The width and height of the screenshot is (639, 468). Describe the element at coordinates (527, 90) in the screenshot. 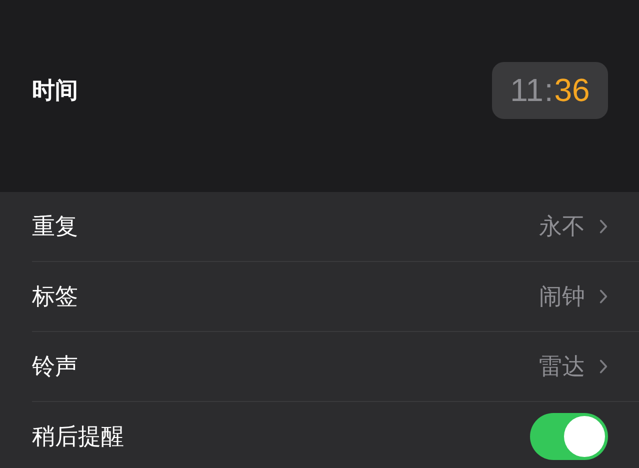

I see `hour-value: 11` at that location.